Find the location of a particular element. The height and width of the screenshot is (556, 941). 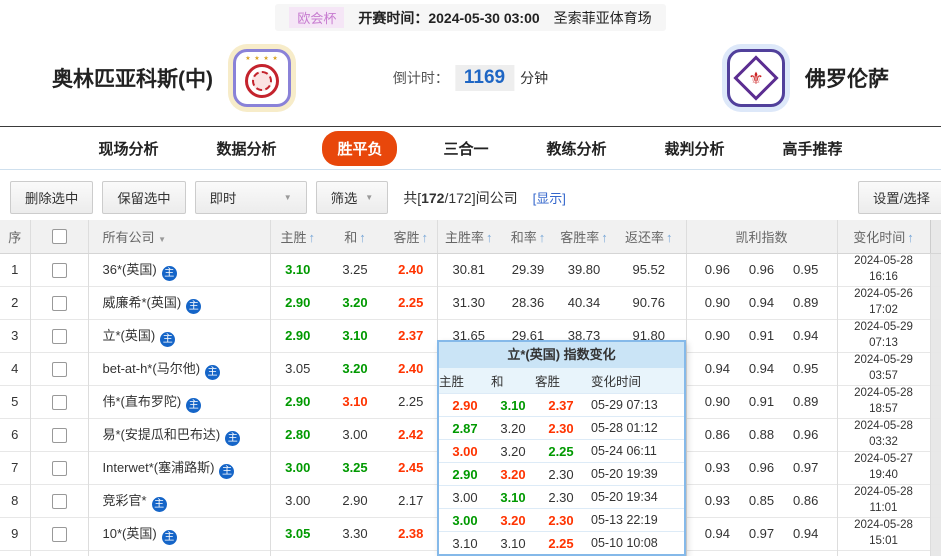

draw-odds-cell: 3.00 is located at coordinates (355, 434).